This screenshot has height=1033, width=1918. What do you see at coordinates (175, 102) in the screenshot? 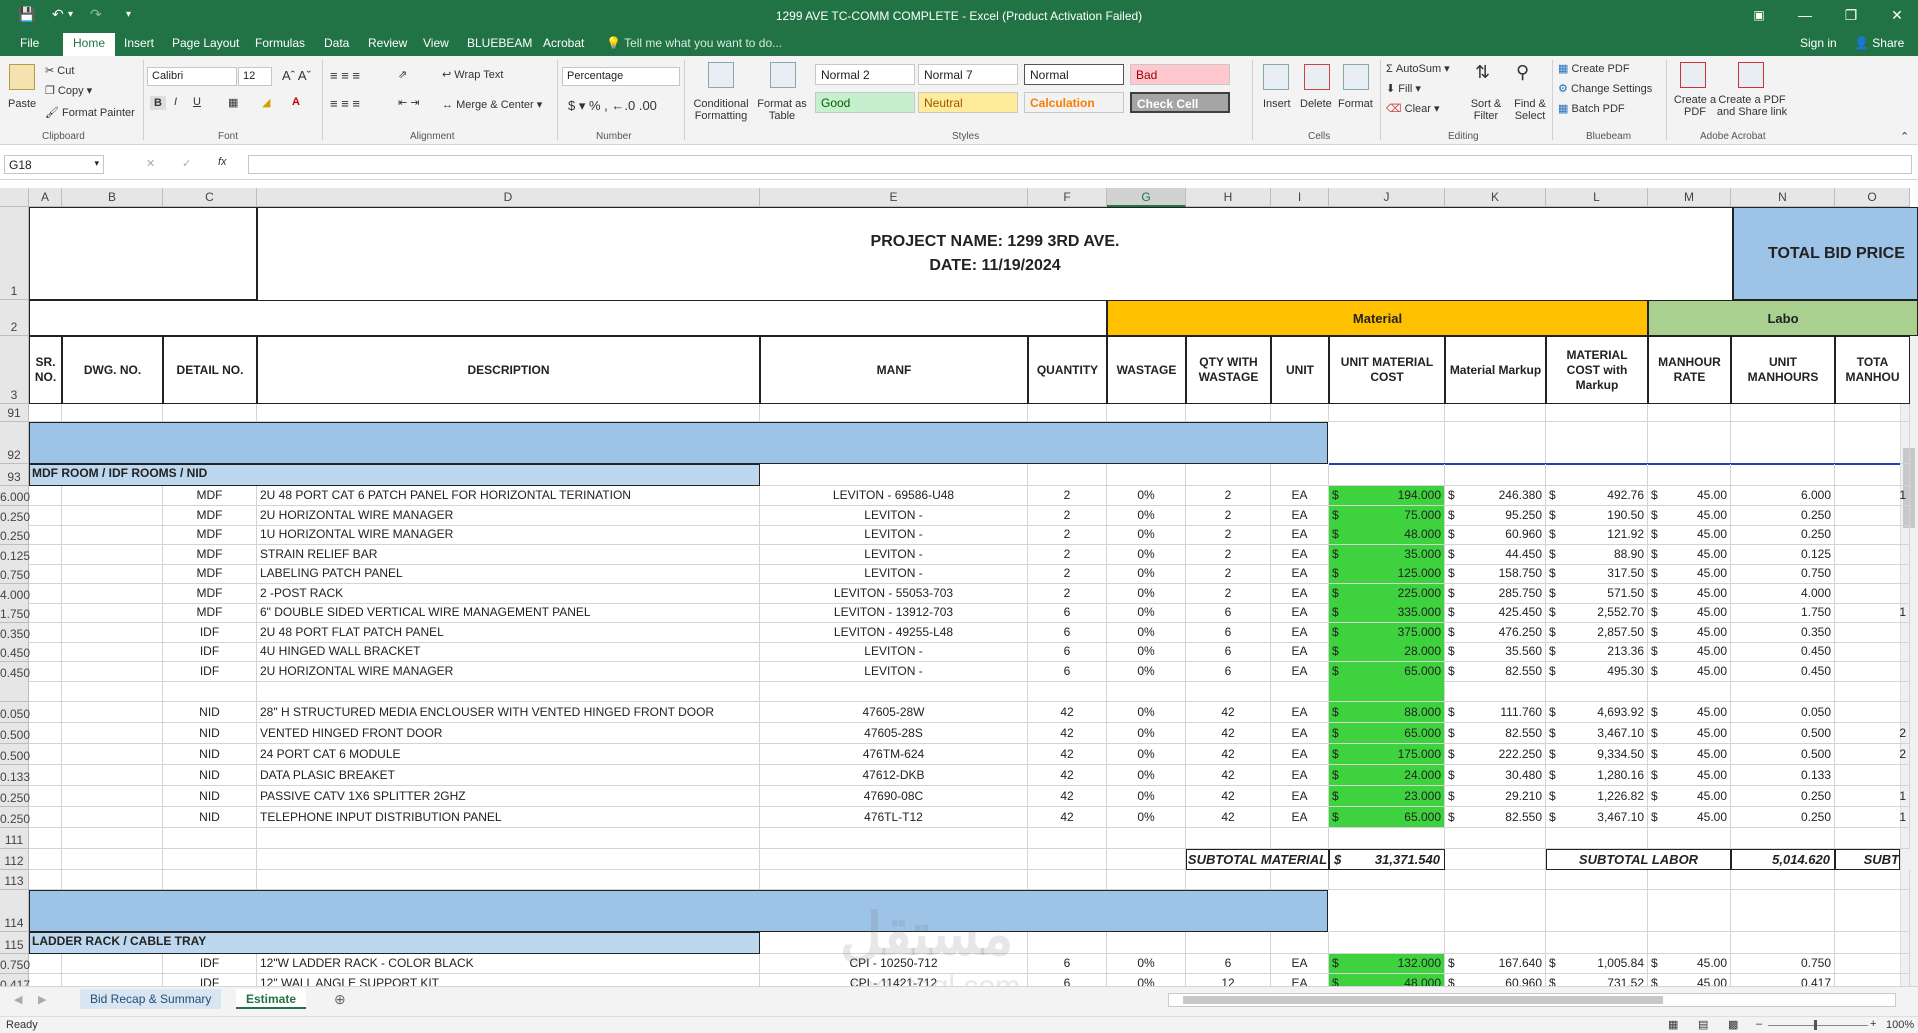
I see `italic-button: I` at bounding box center [175, 102].